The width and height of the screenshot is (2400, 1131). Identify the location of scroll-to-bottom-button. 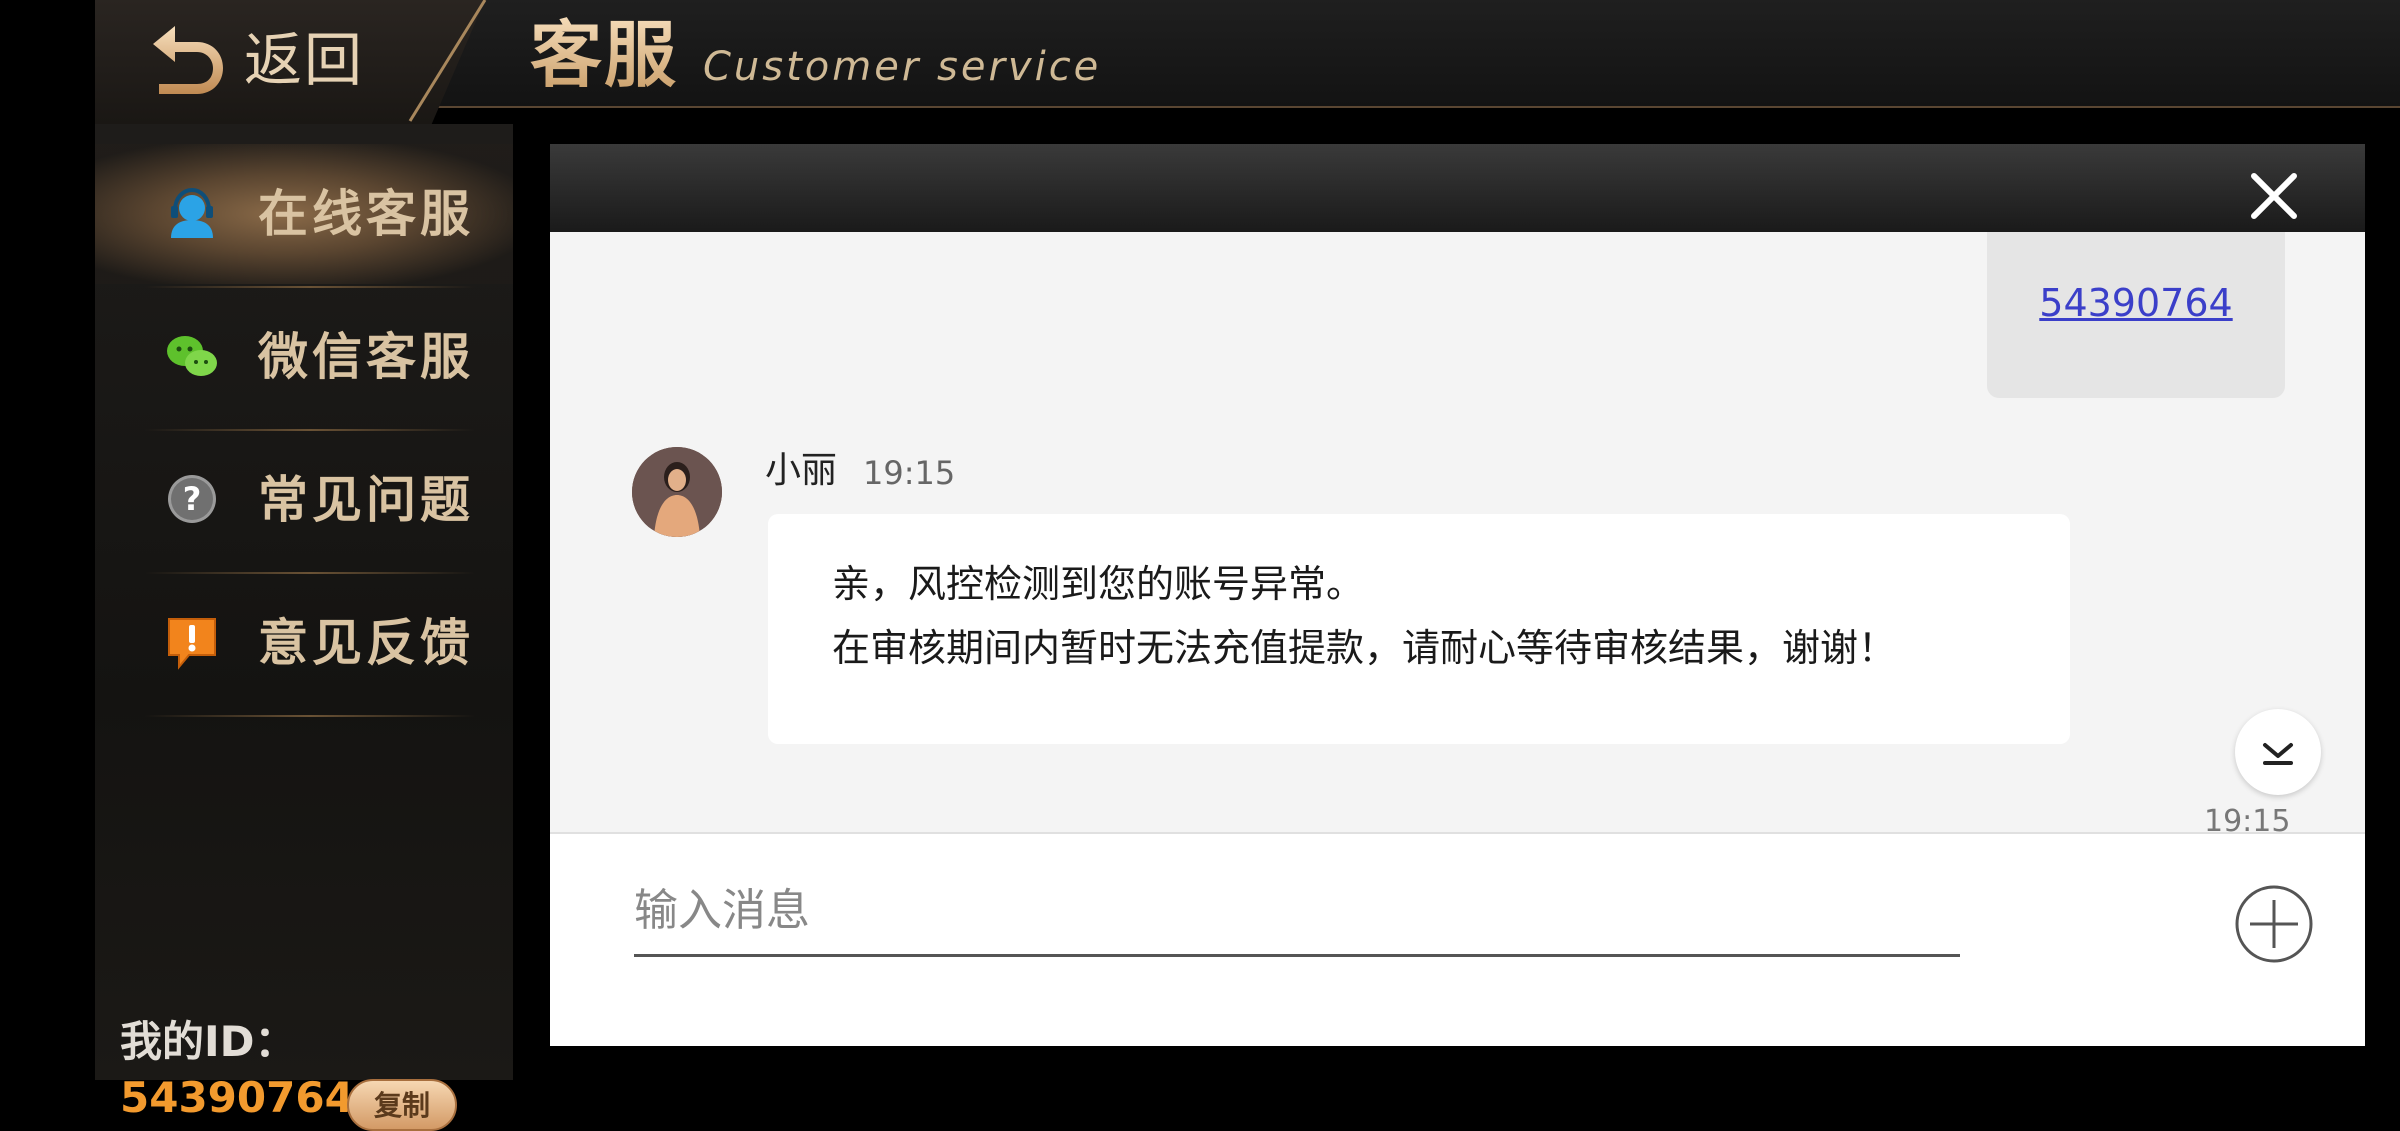
(2278, 752).